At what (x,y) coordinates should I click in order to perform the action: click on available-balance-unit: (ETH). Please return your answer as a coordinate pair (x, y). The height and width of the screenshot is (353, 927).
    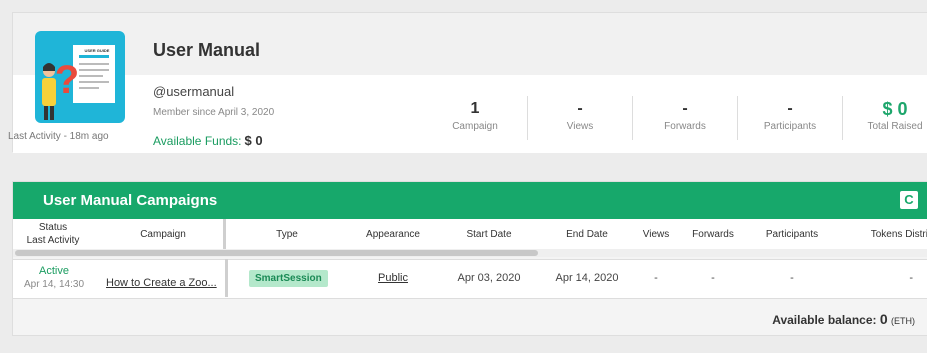
    Looking at the image, I should click on (903, 321).